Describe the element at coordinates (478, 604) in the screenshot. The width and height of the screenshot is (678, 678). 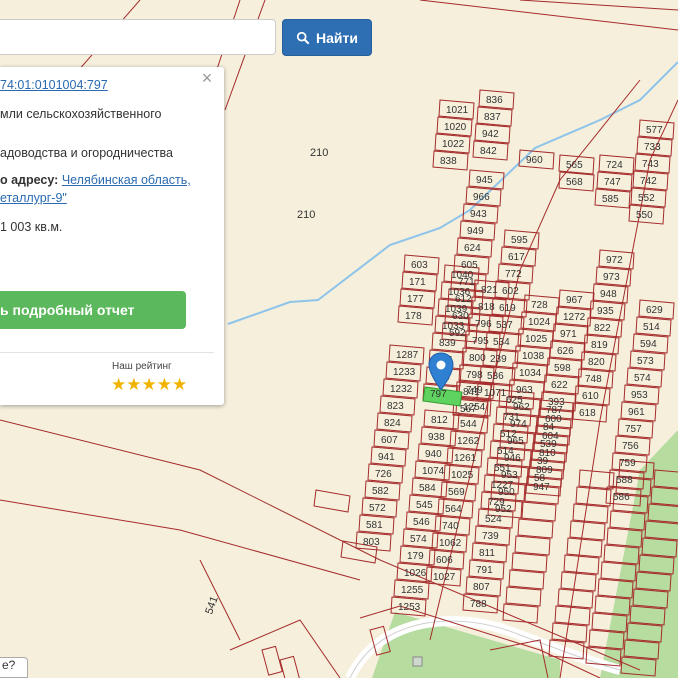
I see `parcel-number: 788` at that location.